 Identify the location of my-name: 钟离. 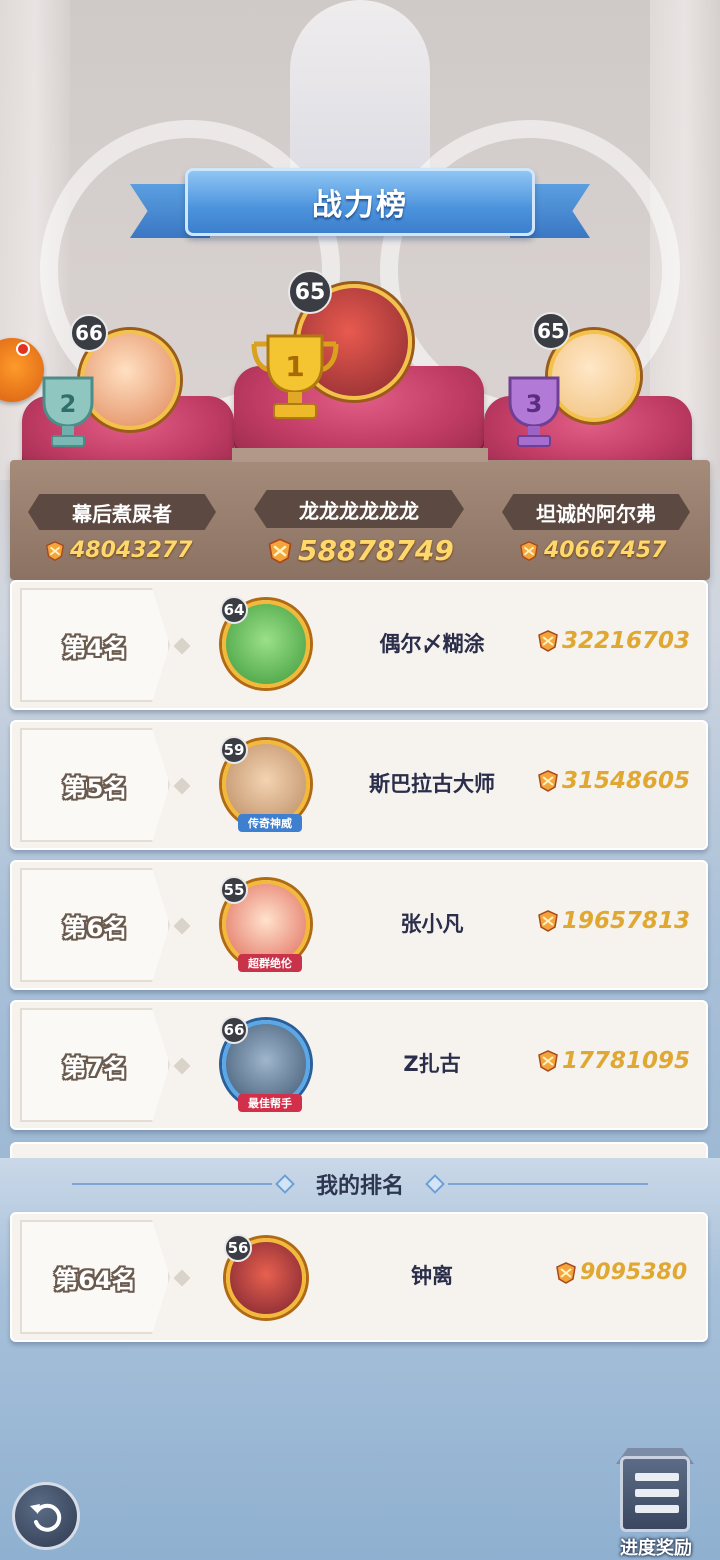
(432, 1276).